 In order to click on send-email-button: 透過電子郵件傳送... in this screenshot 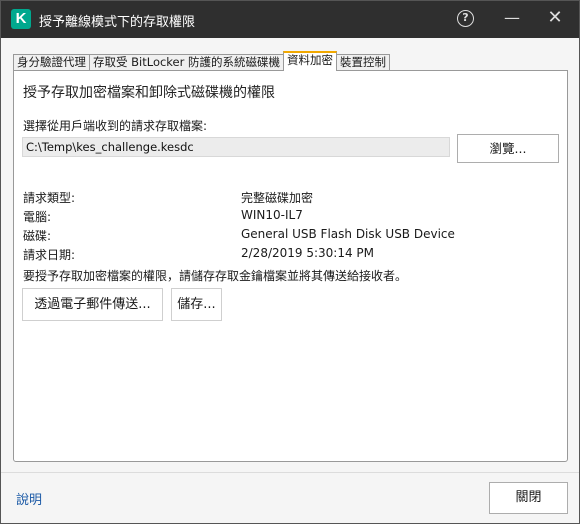, I will do `click(92, 304)`.